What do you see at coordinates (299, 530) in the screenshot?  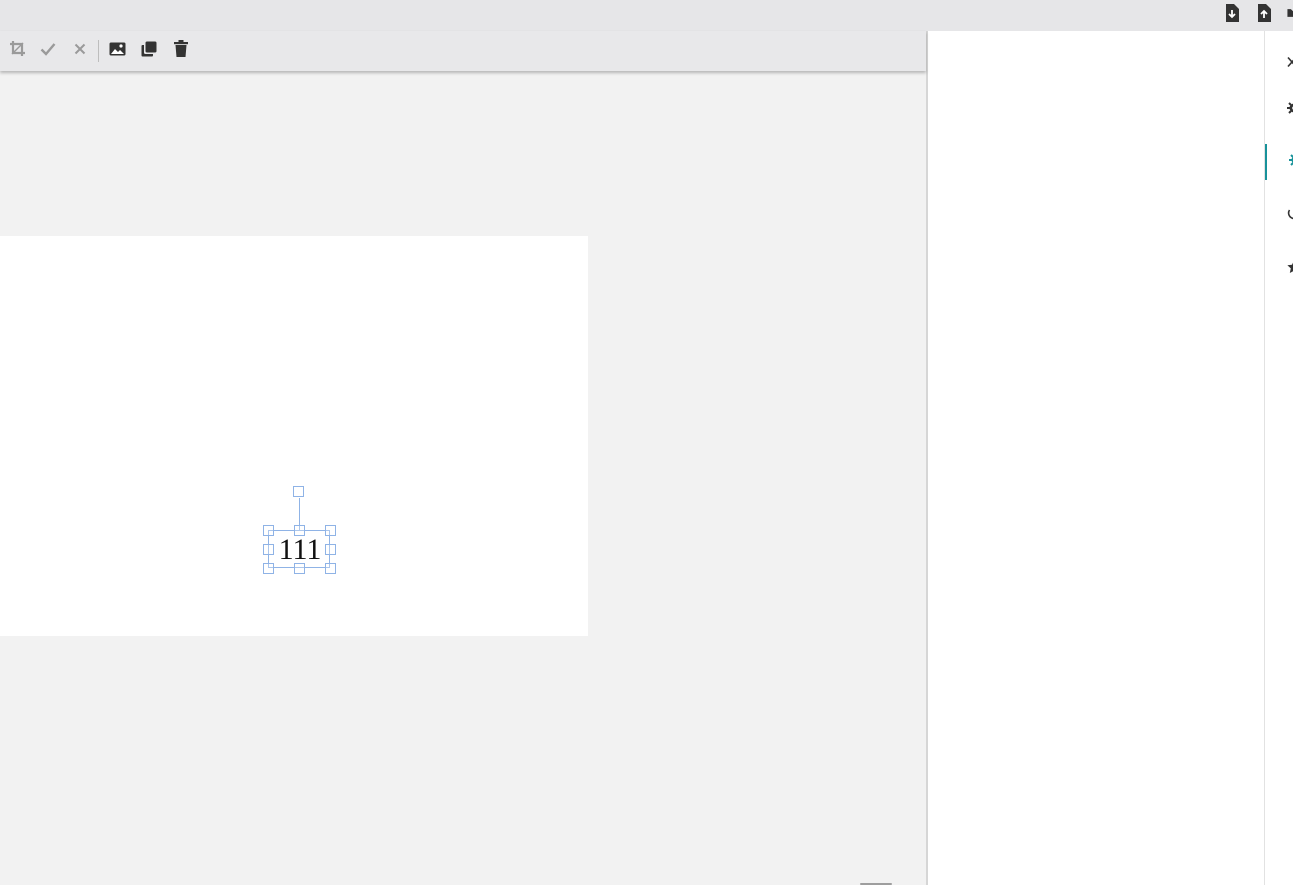 I see `resize-handle-top` at bounding box center [299, 530].